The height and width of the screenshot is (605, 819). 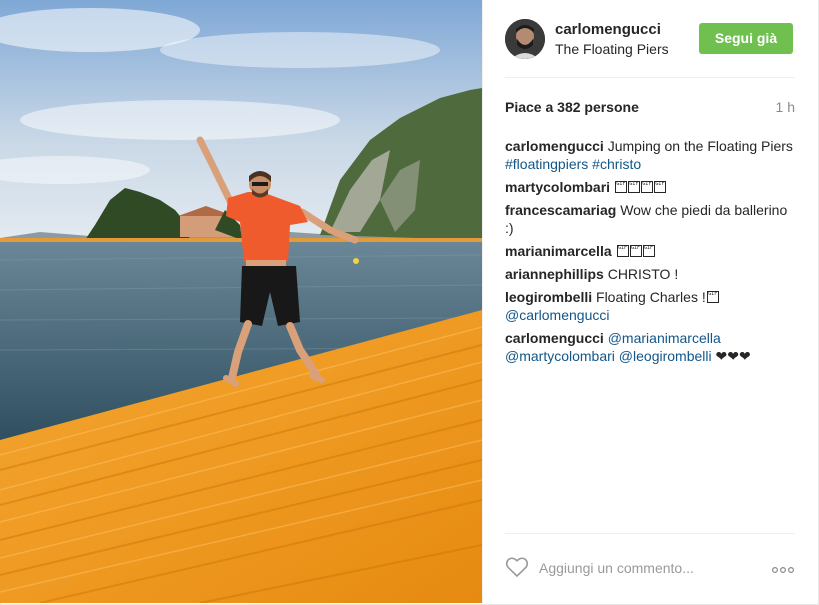 What do you see at coordinates (643, 274) in the screenshot?
I see `comment-text: CHRISTO !` at bounding box center [643, 274].